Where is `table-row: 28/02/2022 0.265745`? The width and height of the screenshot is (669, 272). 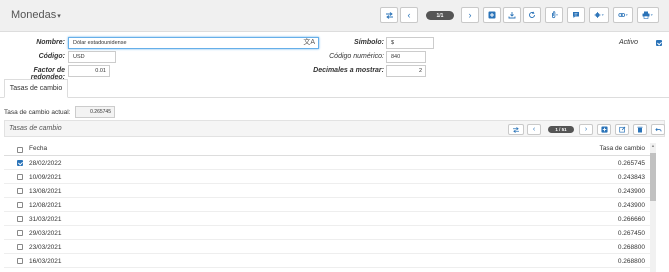 table-row: 28/02/2022 0.265745 is located at coordinates (327, 163).